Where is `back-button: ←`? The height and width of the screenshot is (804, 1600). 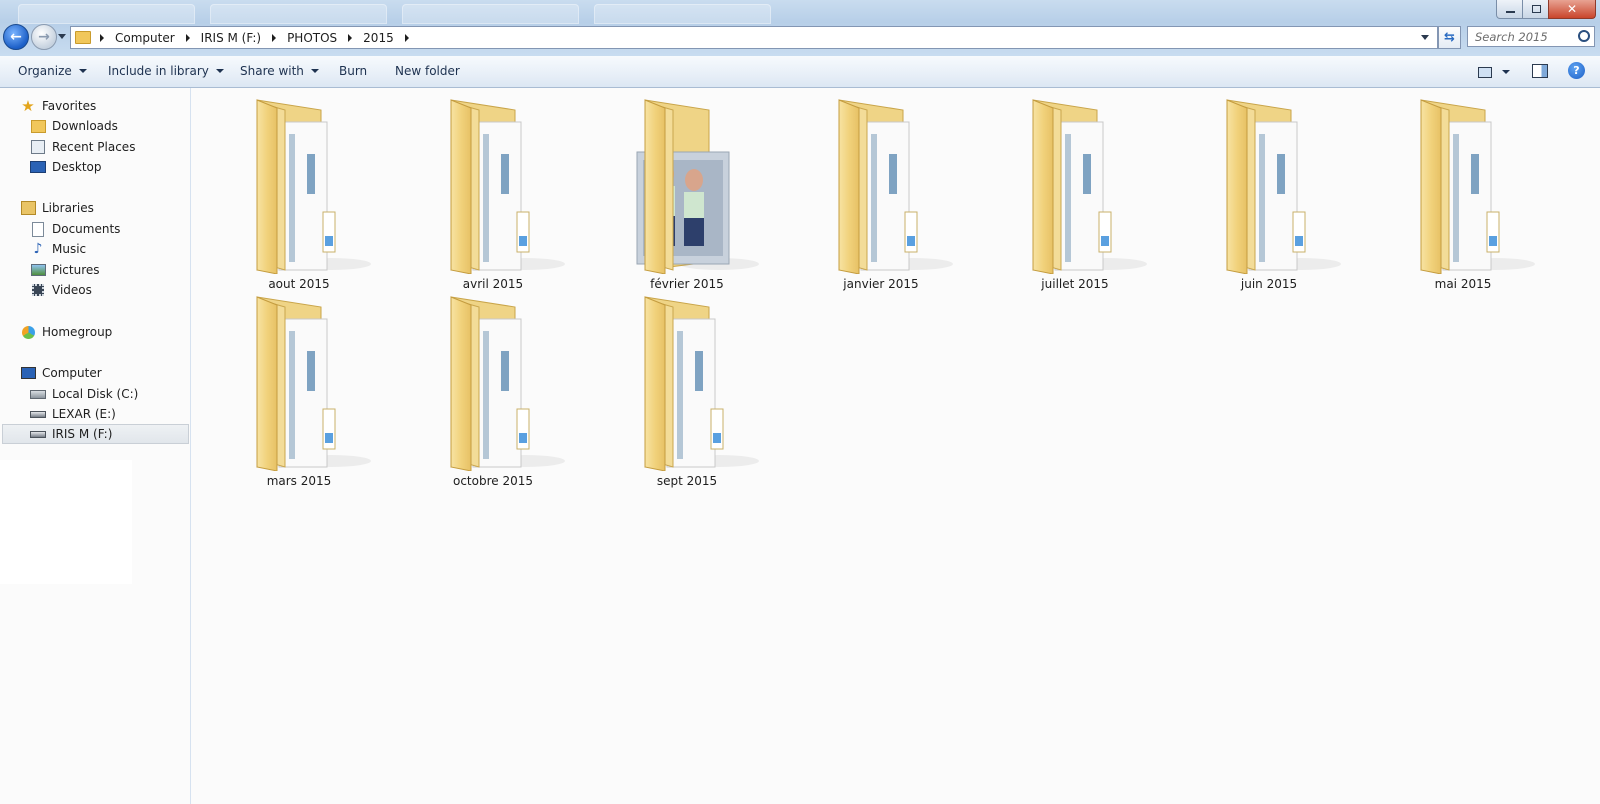
back-button: ← is located at coordinates (16, 37).